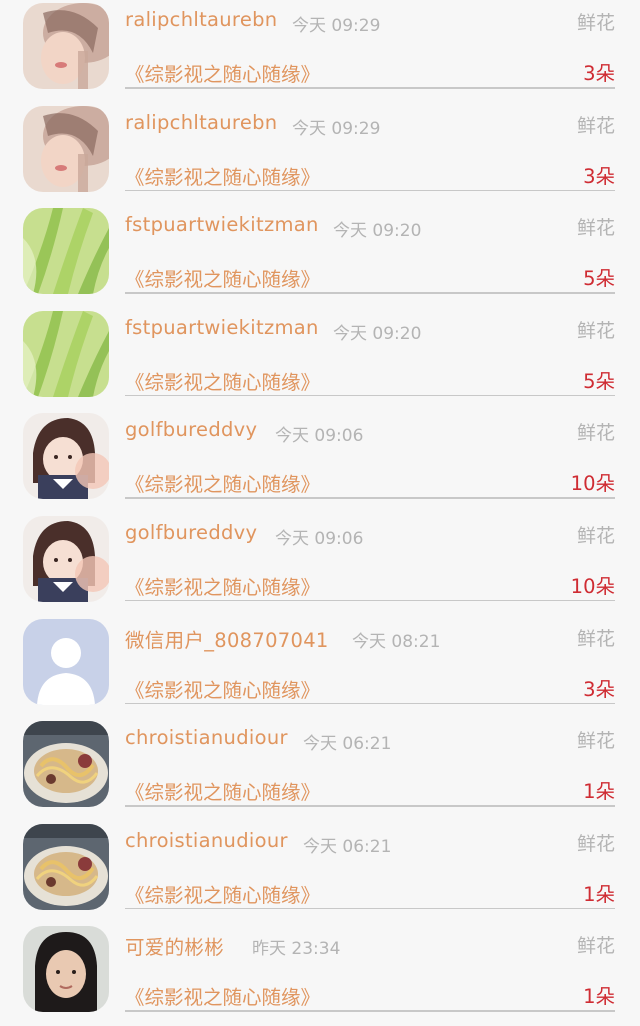 The width and height of the screenshot is (640, 1026). What do you see at coordinates (174, 945) in the screenshot?
I see `sender-name: 可爱的彬彬` at bounding box center [174, 945].